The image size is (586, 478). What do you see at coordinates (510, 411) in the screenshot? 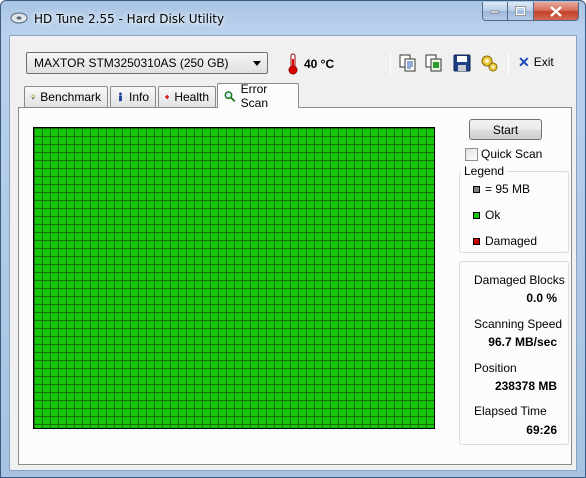
I see `elapsed-time-label: Elapsed Time` at bounding box center [510, 411].